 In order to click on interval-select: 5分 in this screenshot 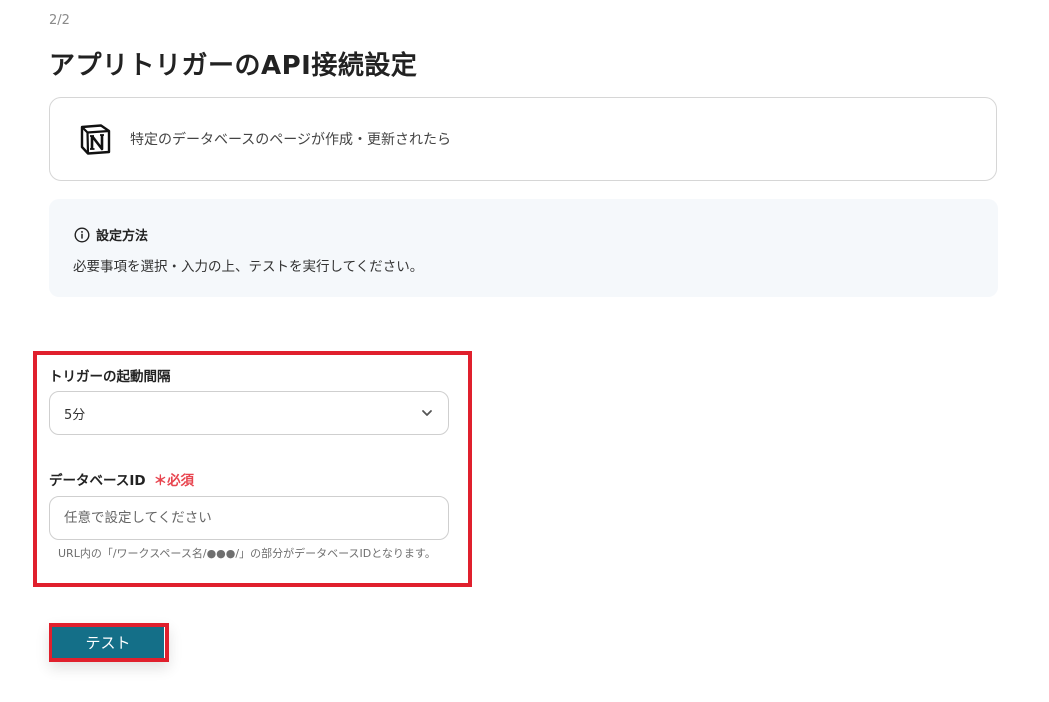, I will do `click(249, 413)`.